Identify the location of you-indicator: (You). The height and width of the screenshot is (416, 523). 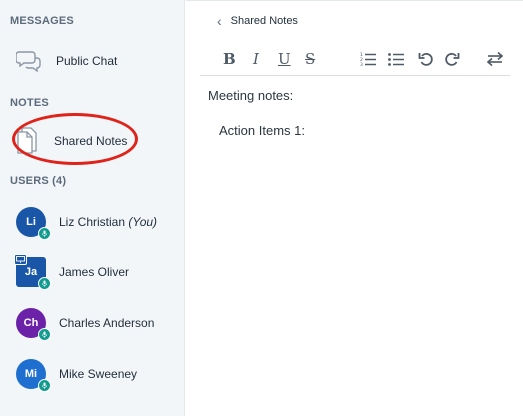
(143, 222).